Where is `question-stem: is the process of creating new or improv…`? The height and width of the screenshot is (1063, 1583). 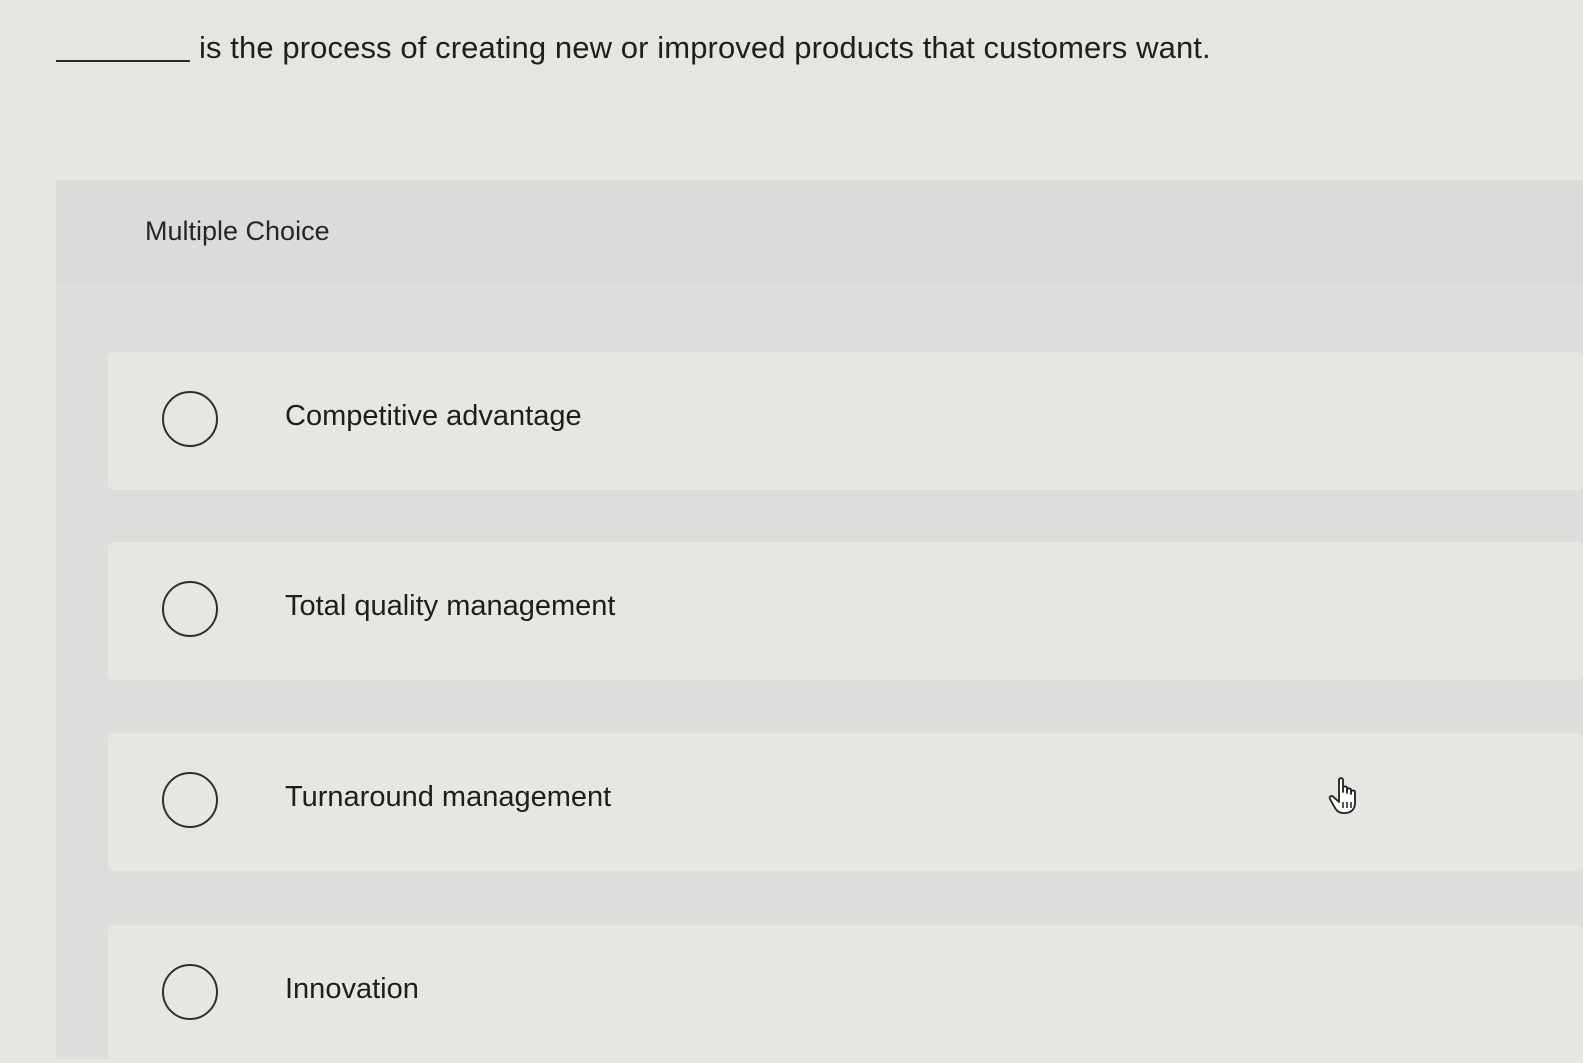
question-stem: is the process of creating new or improv… is located at coordinates (633, 48).